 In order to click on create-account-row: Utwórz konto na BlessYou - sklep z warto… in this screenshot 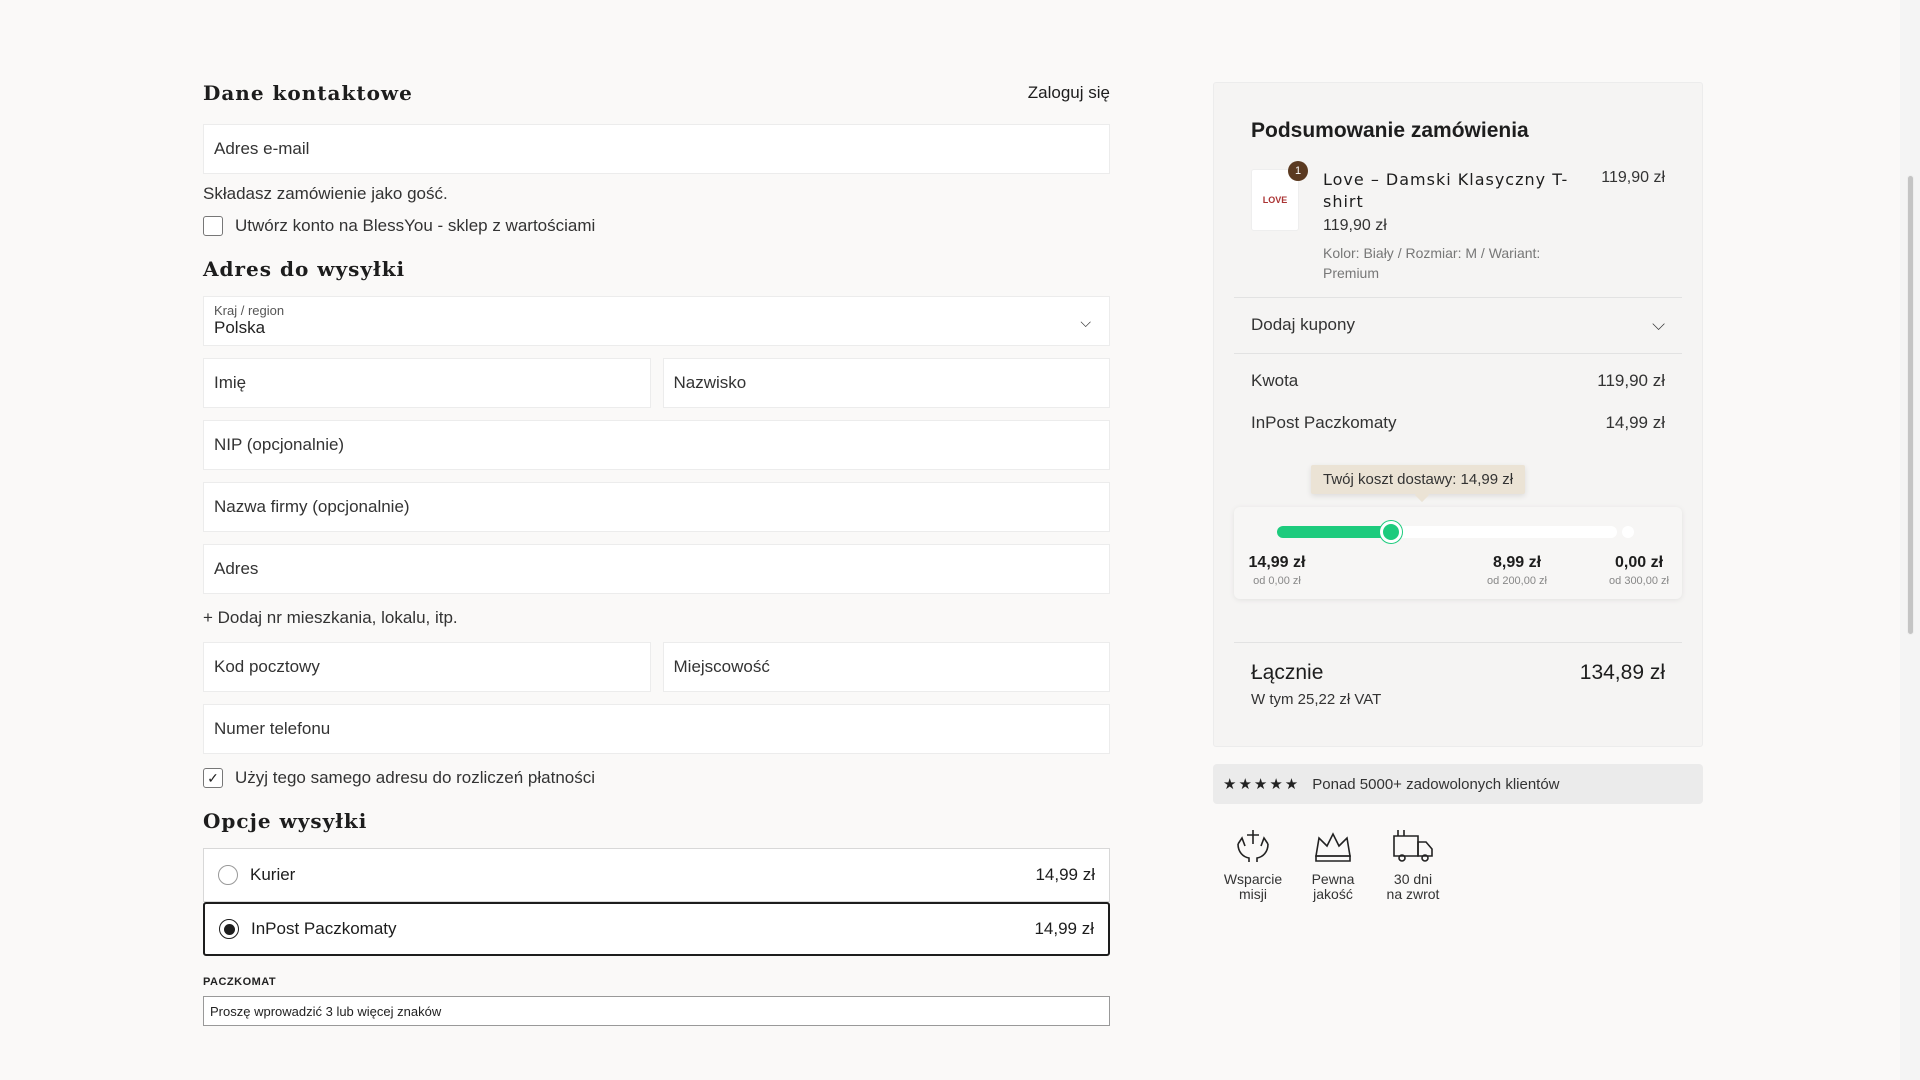, I will do `click(656, 226)`.